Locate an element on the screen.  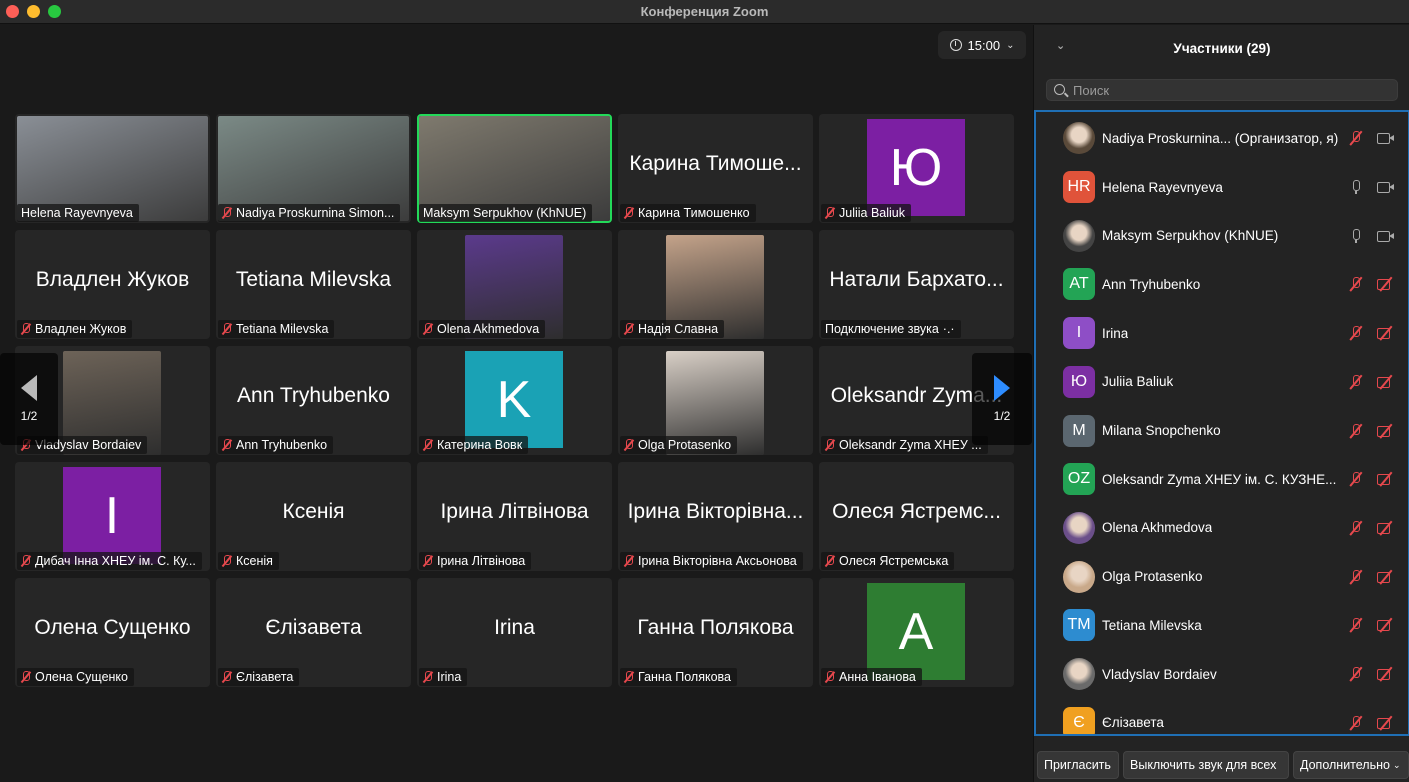
video-tile: Надія Славна is located at coordinates (715, 284).